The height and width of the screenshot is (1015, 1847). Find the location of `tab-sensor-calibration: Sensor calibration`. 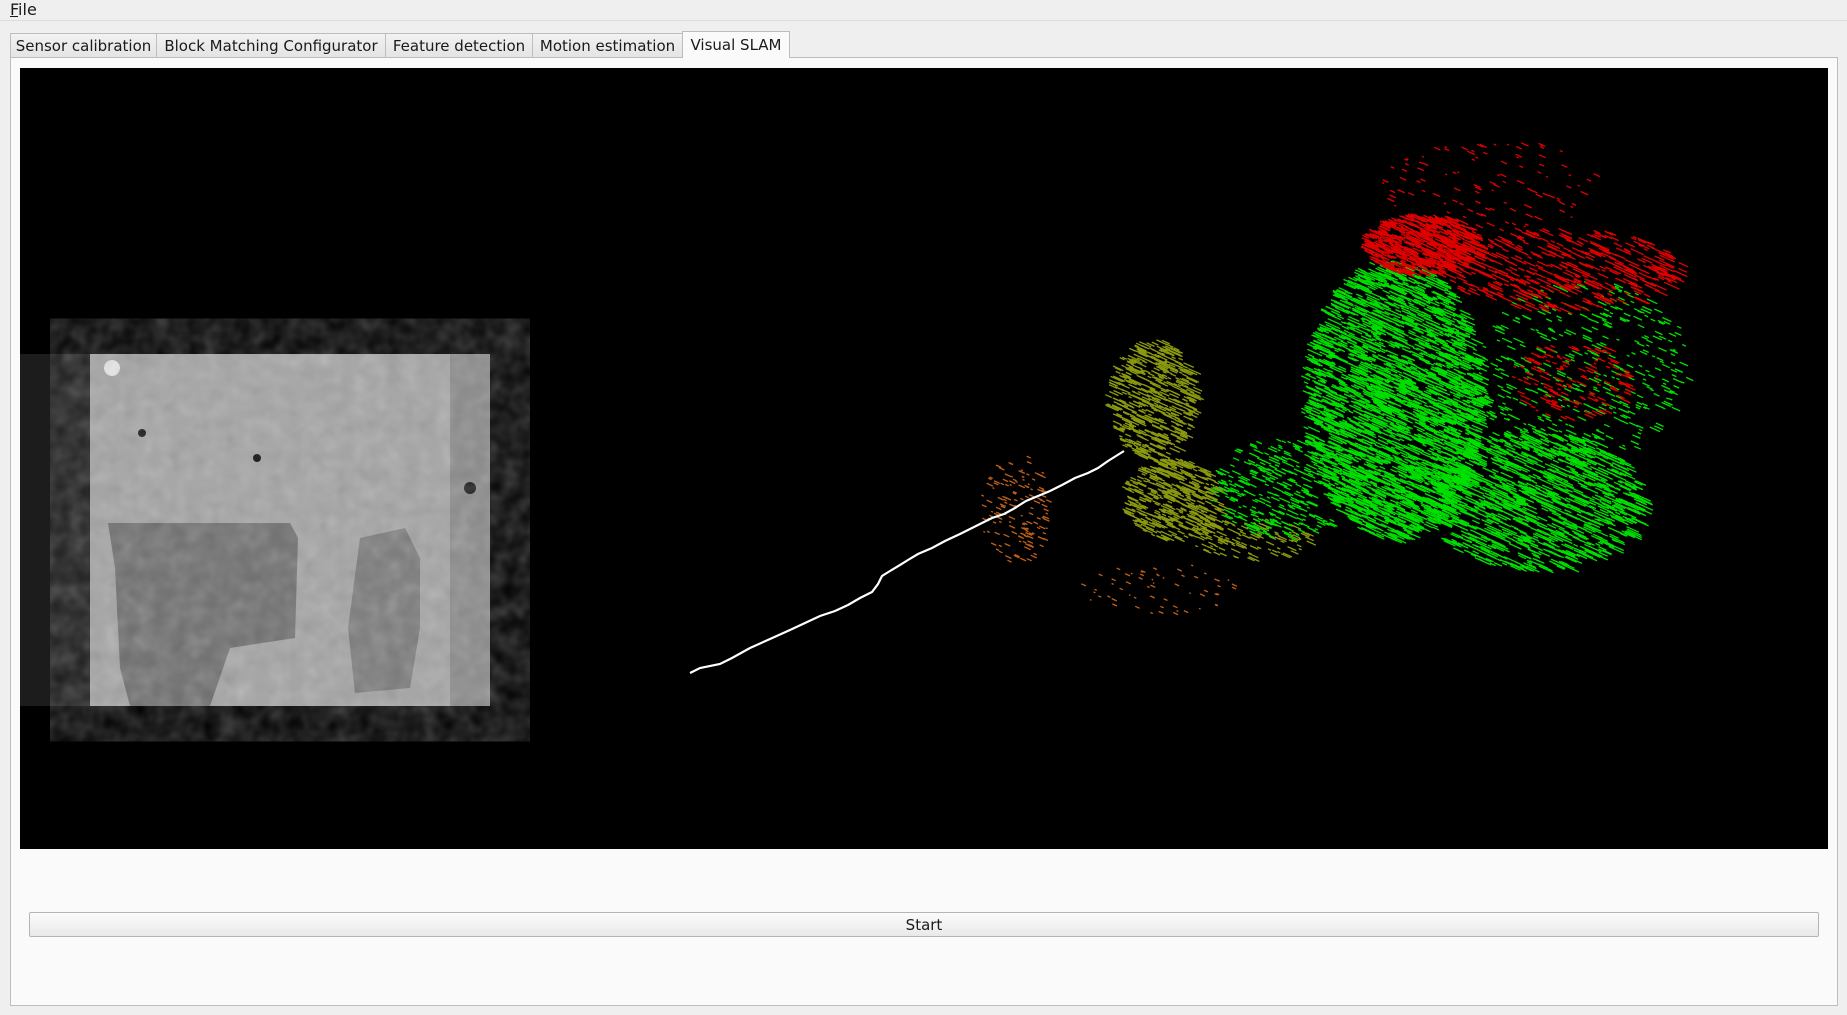

tab-sensor-calibration: Sensor calibration is located at coordinates (83, 45).